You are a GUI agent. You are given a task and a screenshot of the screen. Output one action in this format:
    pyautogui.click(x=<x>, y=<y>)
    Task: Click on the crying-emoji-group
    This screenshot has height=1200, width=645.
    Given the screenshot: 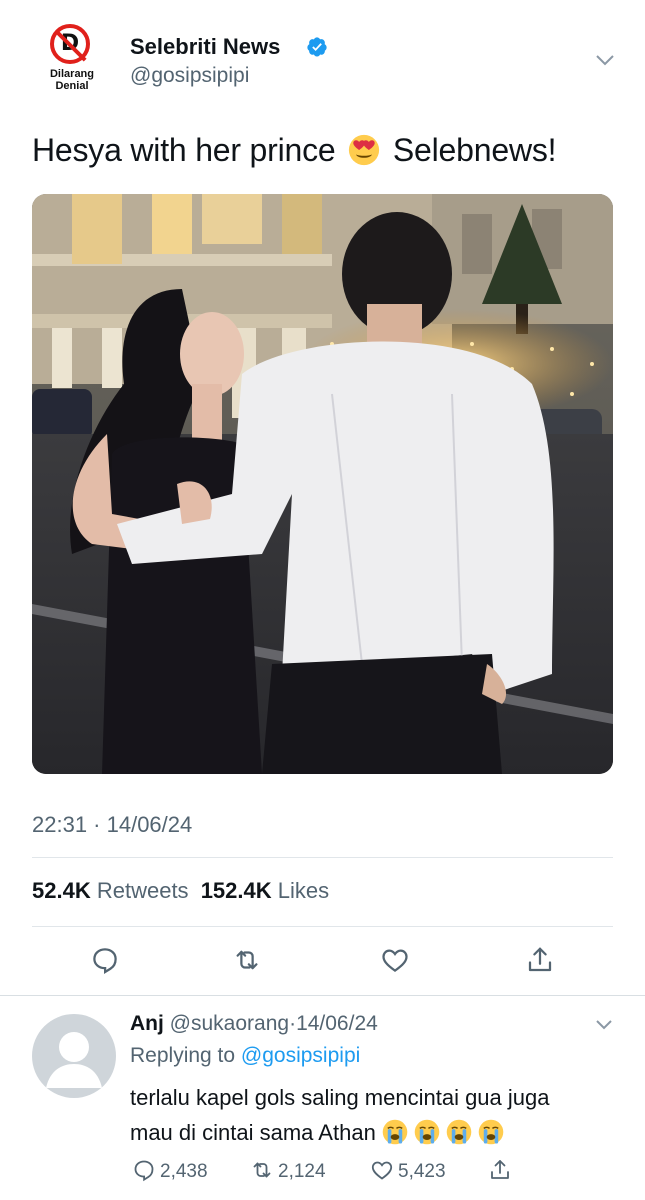 What is the action you would take?
    pyautogui.click(x=446, y=1132)
    